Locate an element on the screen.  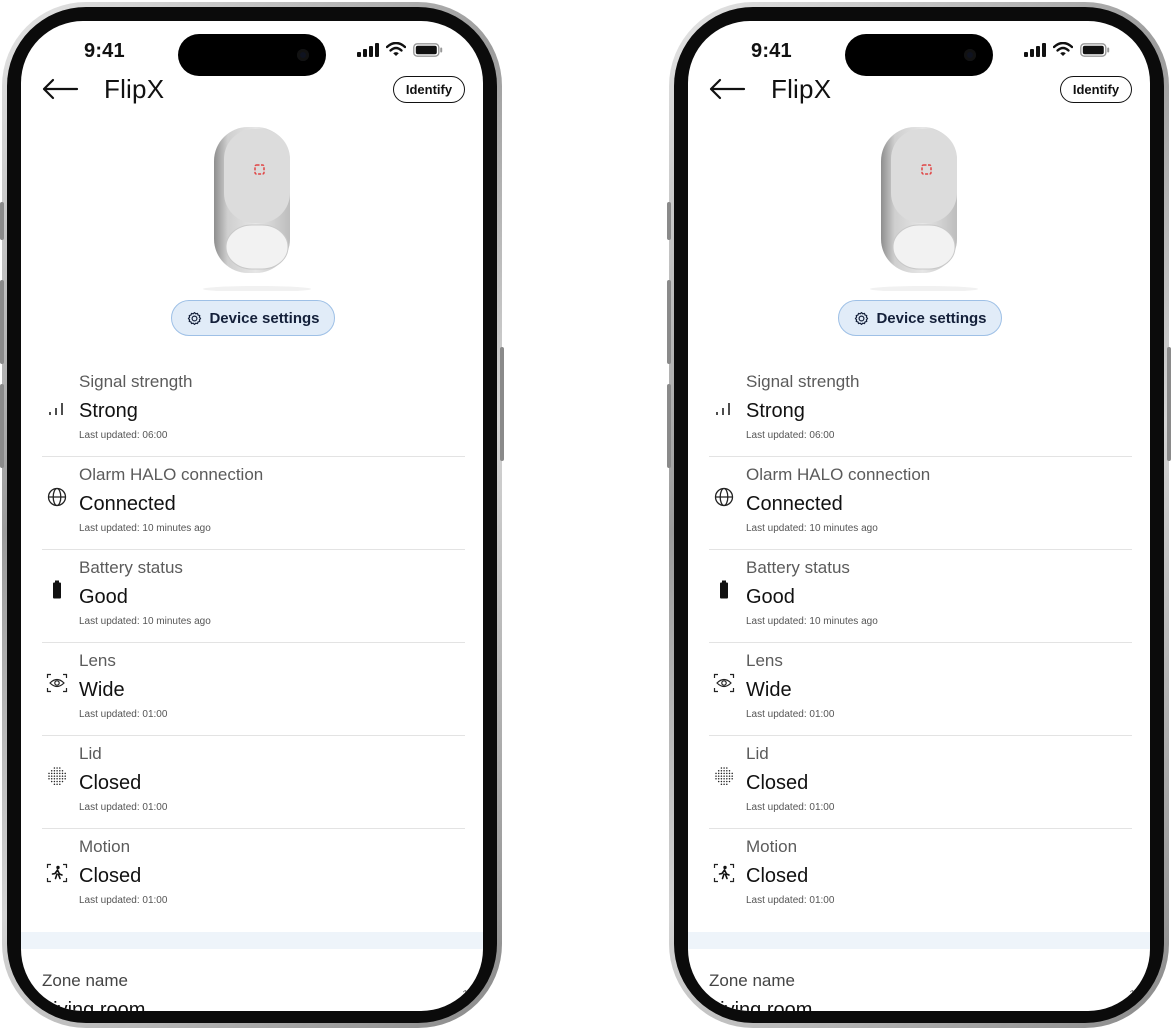
cellular-signal-icon is located at coordinates (1035, 49).